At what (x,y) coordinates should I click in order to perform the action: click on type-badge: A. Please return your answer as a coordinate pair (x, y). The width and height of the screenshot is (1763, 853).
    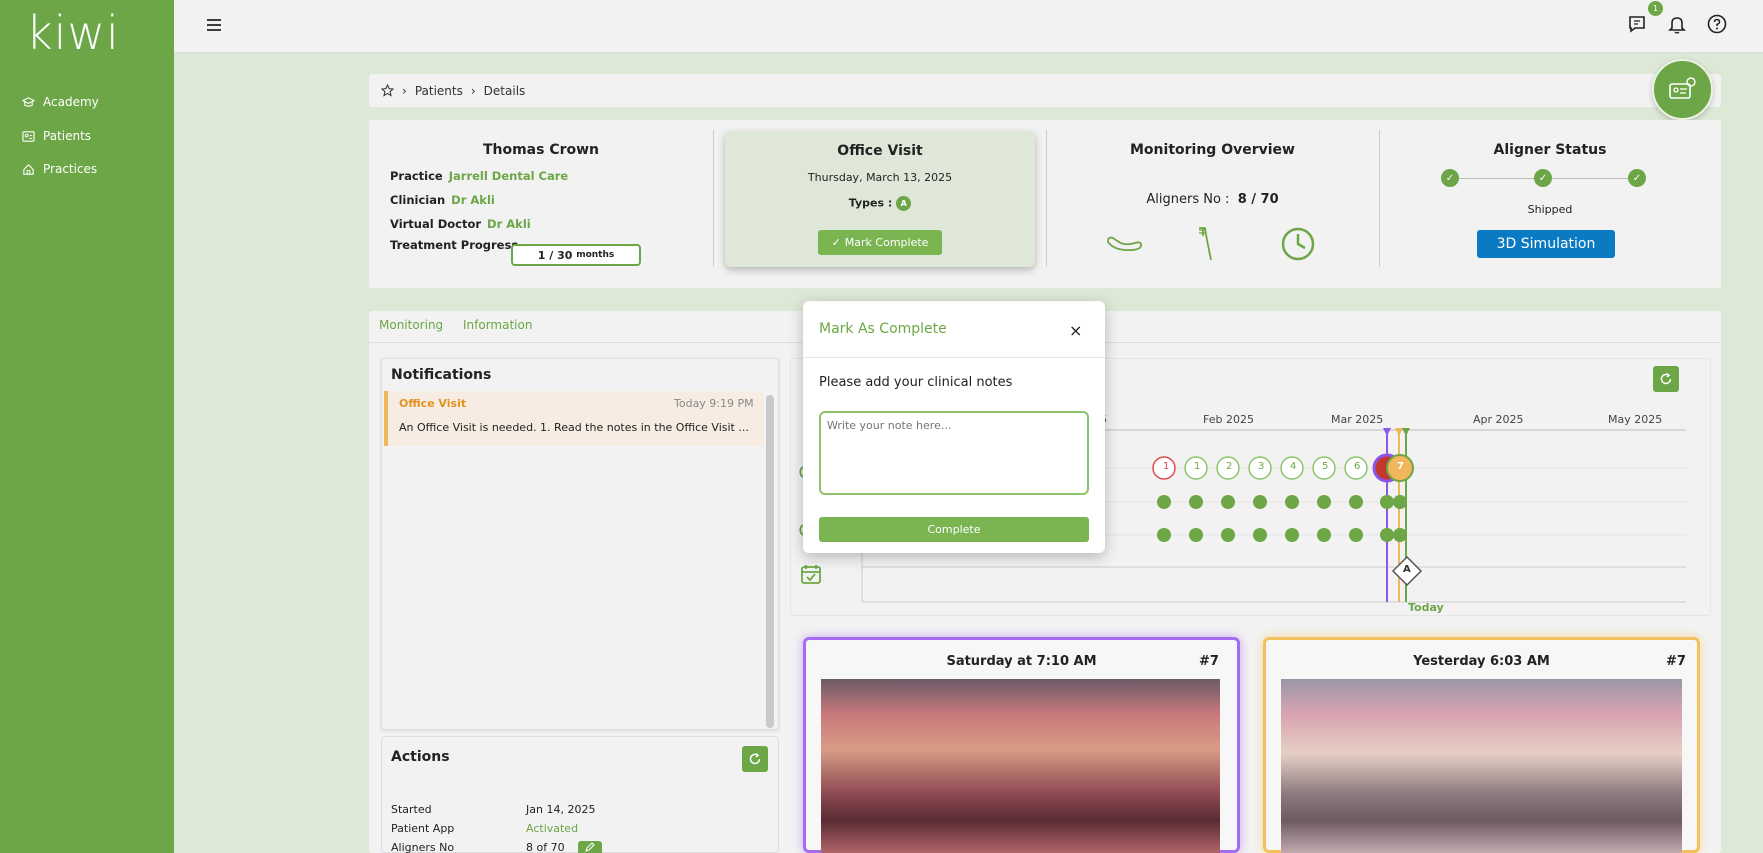
    Looking at the image, I should click on (904, 203).